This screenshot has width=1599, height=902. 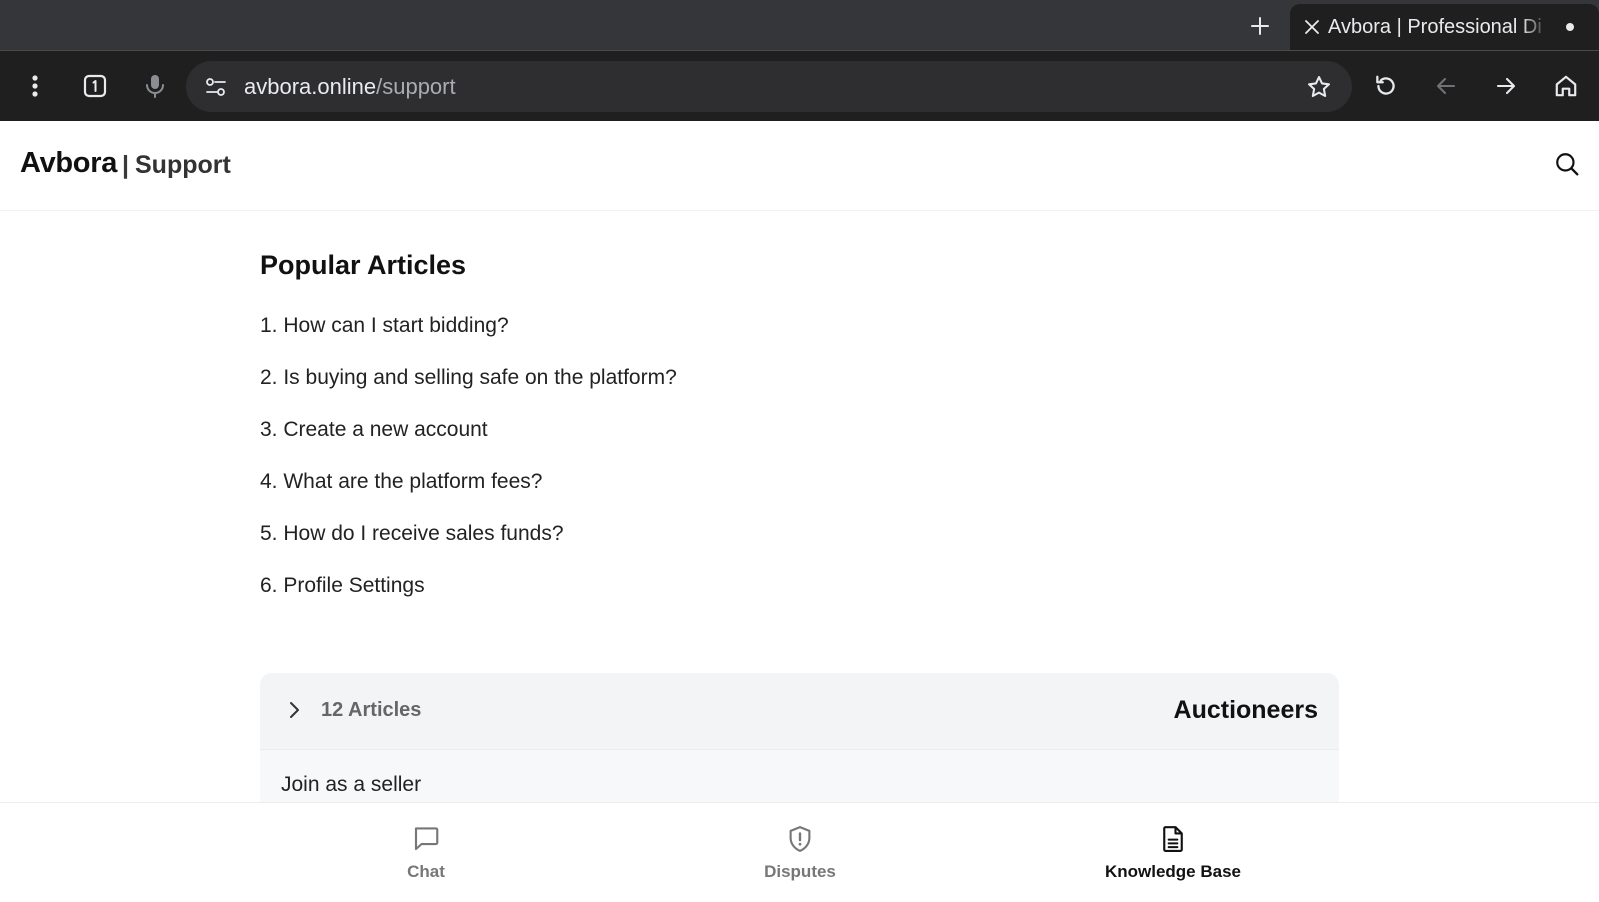 I want to click on brand-logo: Avbora, so click(x=68, y=163).